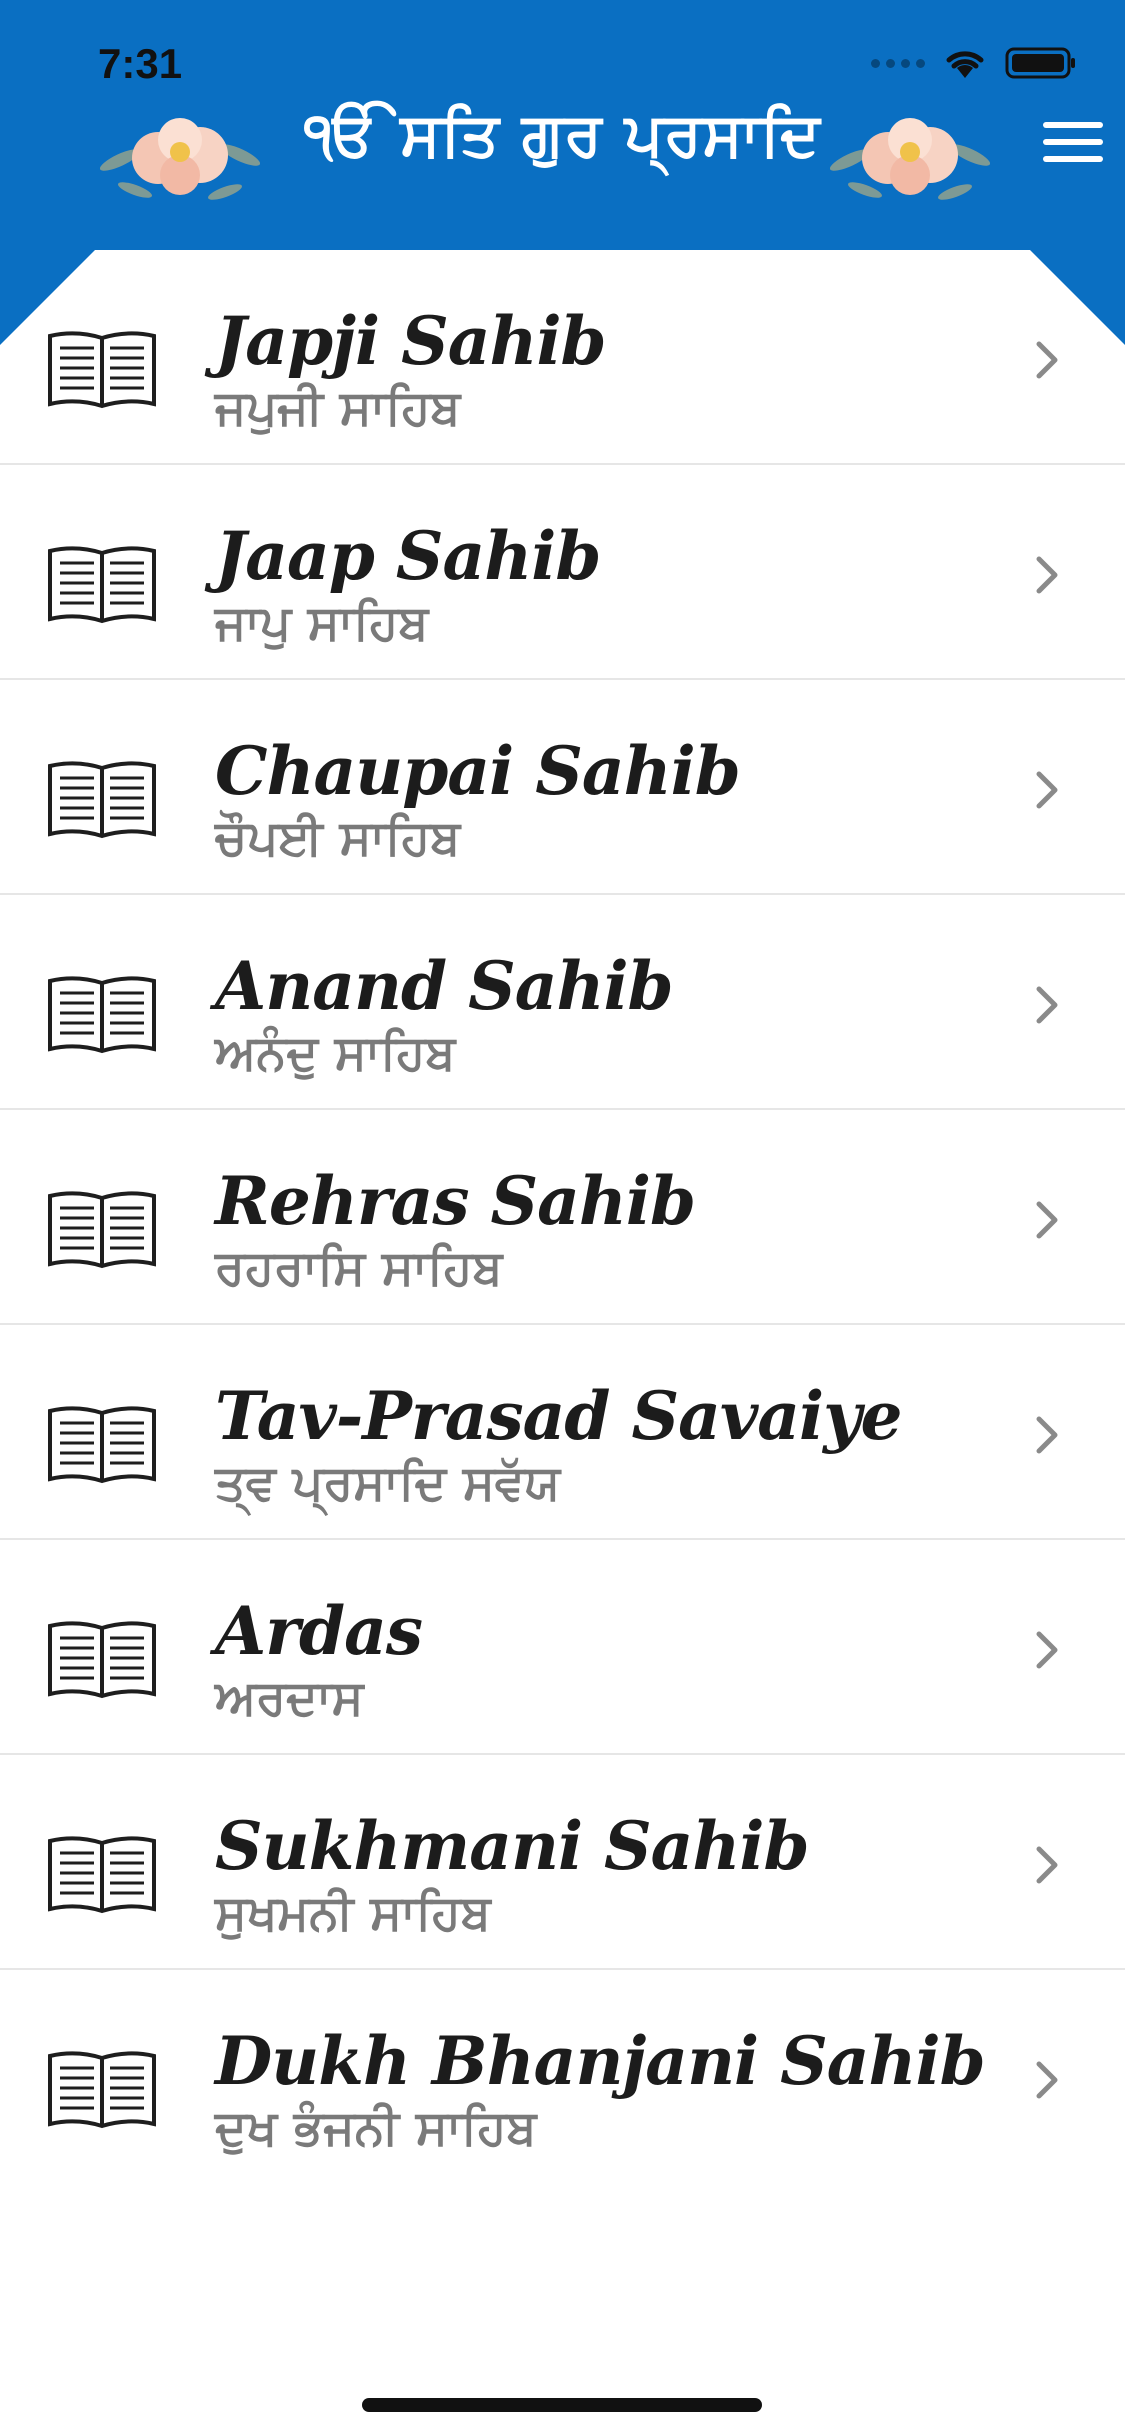  I want to click on prayer-title-english: Ardas, so click(319, 1631).